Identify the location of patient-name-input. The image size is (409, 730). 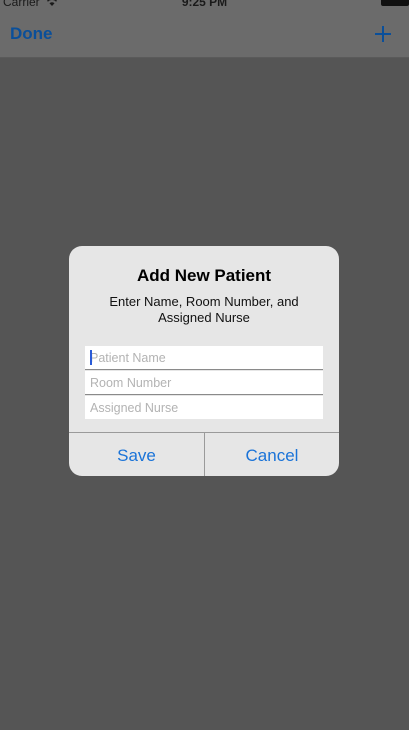
(204, 357).